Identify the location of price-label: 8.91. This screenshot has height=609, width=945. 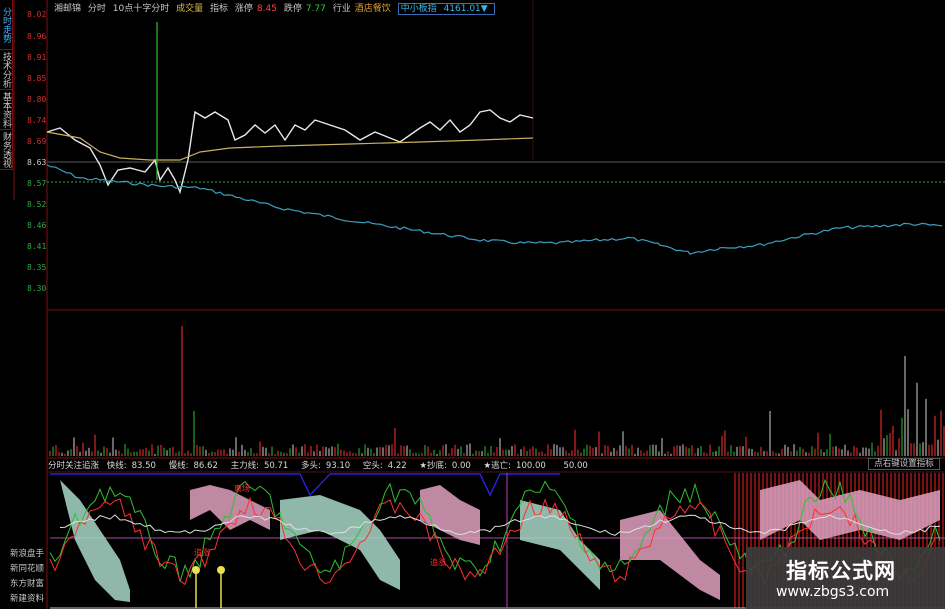
(37, 57).